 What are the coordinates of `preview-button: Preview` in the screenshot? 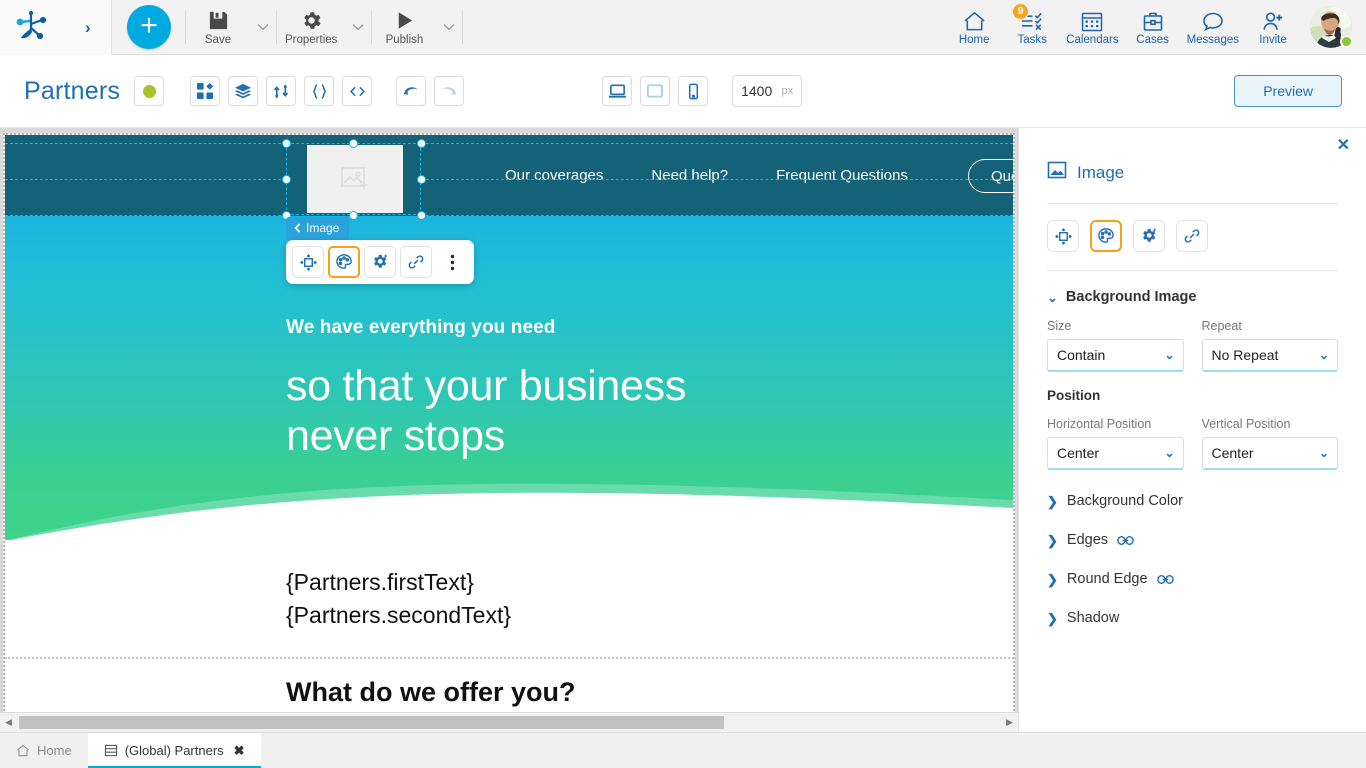 It's located at (1288, 91).